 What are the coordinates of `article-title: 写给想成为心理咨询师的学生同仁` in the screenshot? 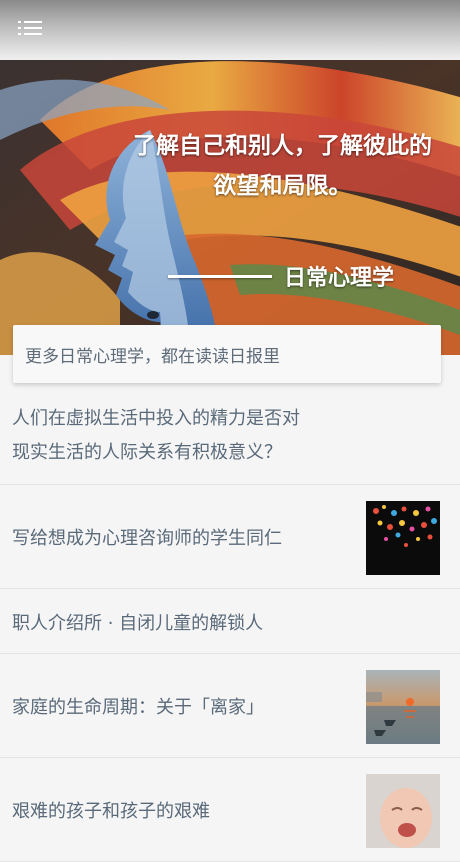 It's located at (147, 538).